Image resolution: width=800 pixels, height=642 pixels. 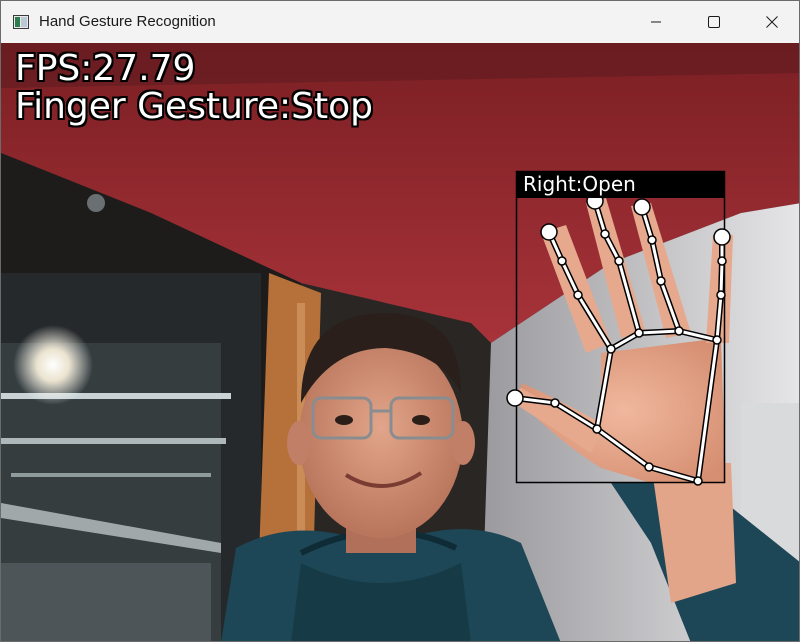 I want to click on minimize-icon, so click(x=656, y=22).